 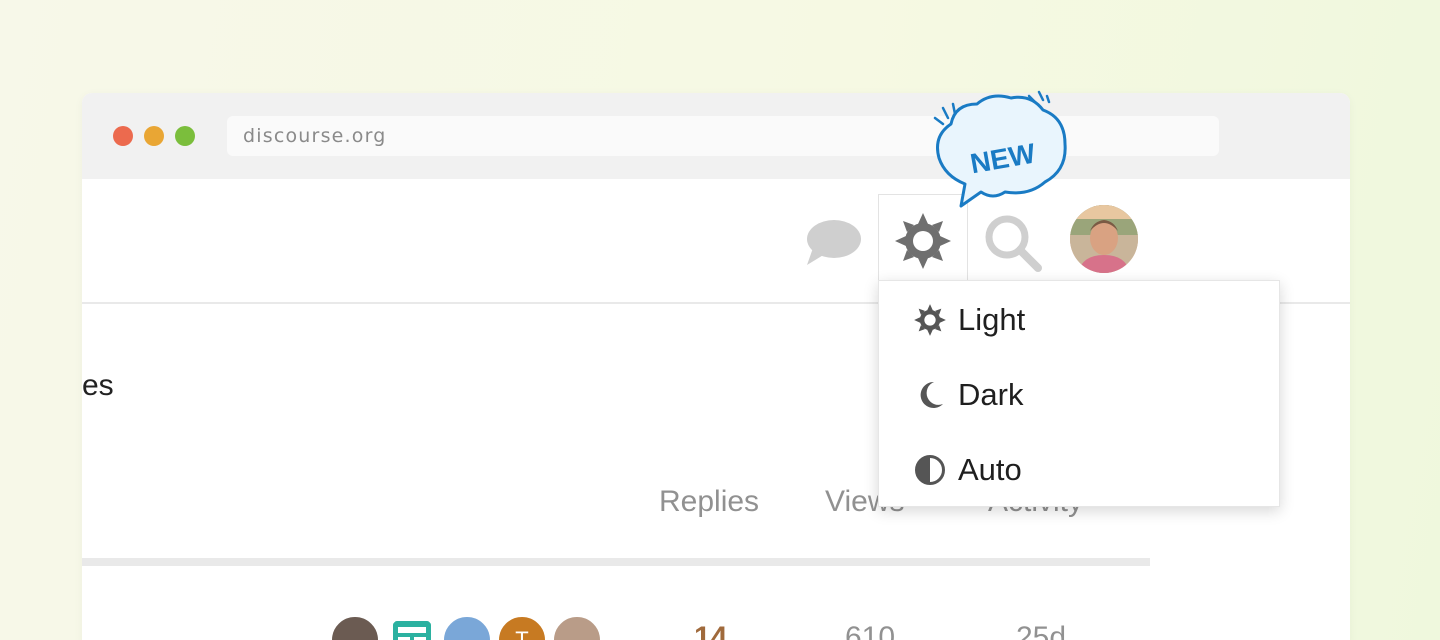 I want to click on chat-icon, so click(x=834, y=242).